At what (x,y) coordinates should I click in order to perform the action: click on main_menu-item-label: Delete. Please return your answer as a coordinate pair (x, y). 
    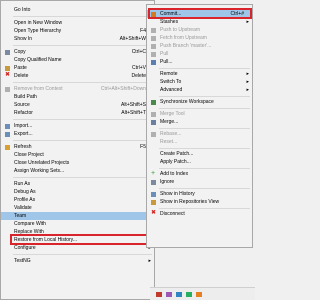
    Looking at the image, I should click on (21, 76).